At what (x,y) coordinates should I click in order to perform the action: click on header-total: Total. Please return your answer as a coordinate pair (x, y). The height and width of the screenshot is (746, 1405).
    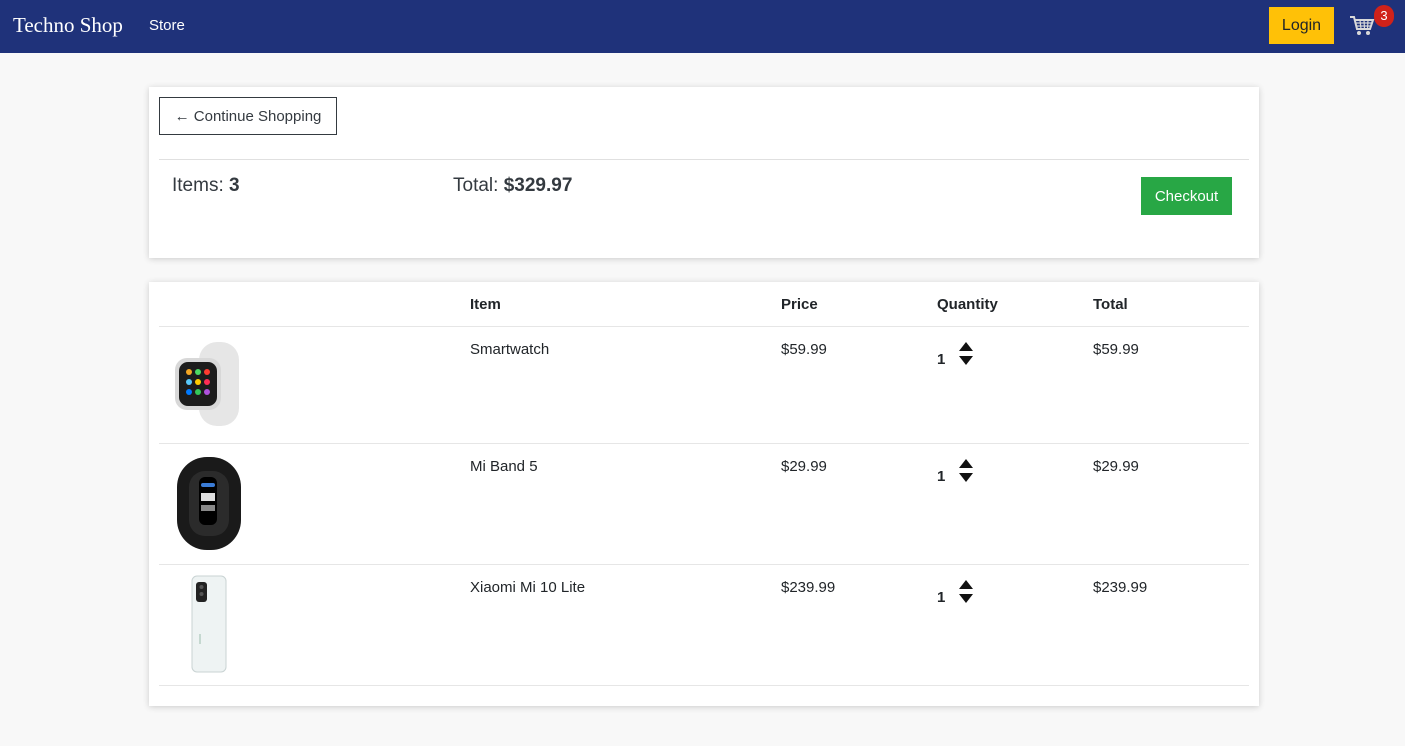
    Looking at the image, I should click on (1110, 304).